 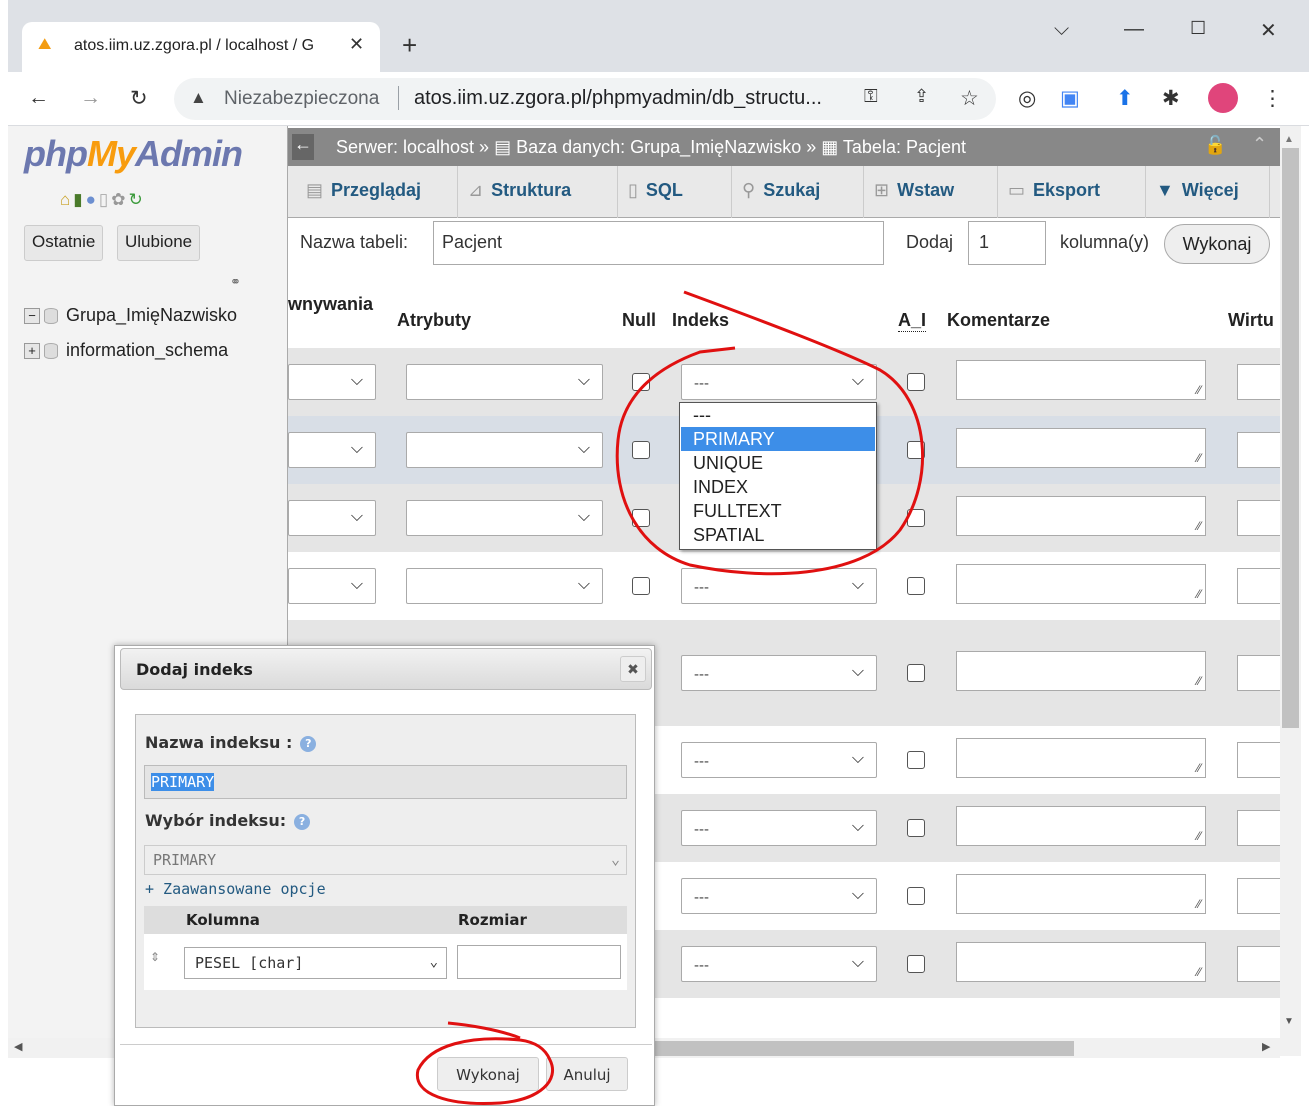 I want to click on warning-icon: ▲, so click(x=198, y=98).